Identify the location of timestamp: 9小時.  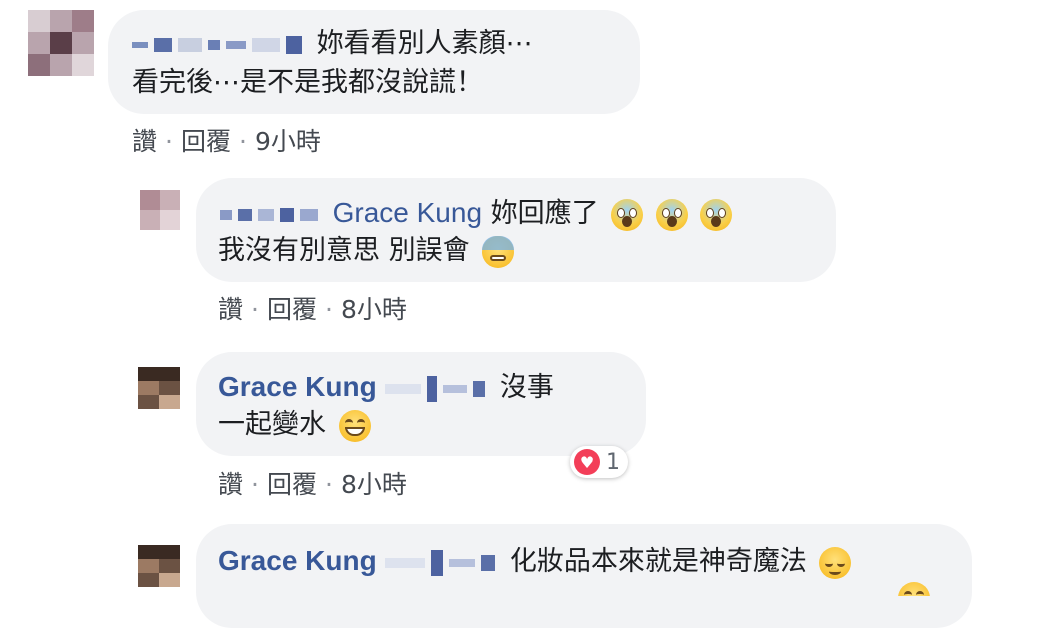
(288, 141).